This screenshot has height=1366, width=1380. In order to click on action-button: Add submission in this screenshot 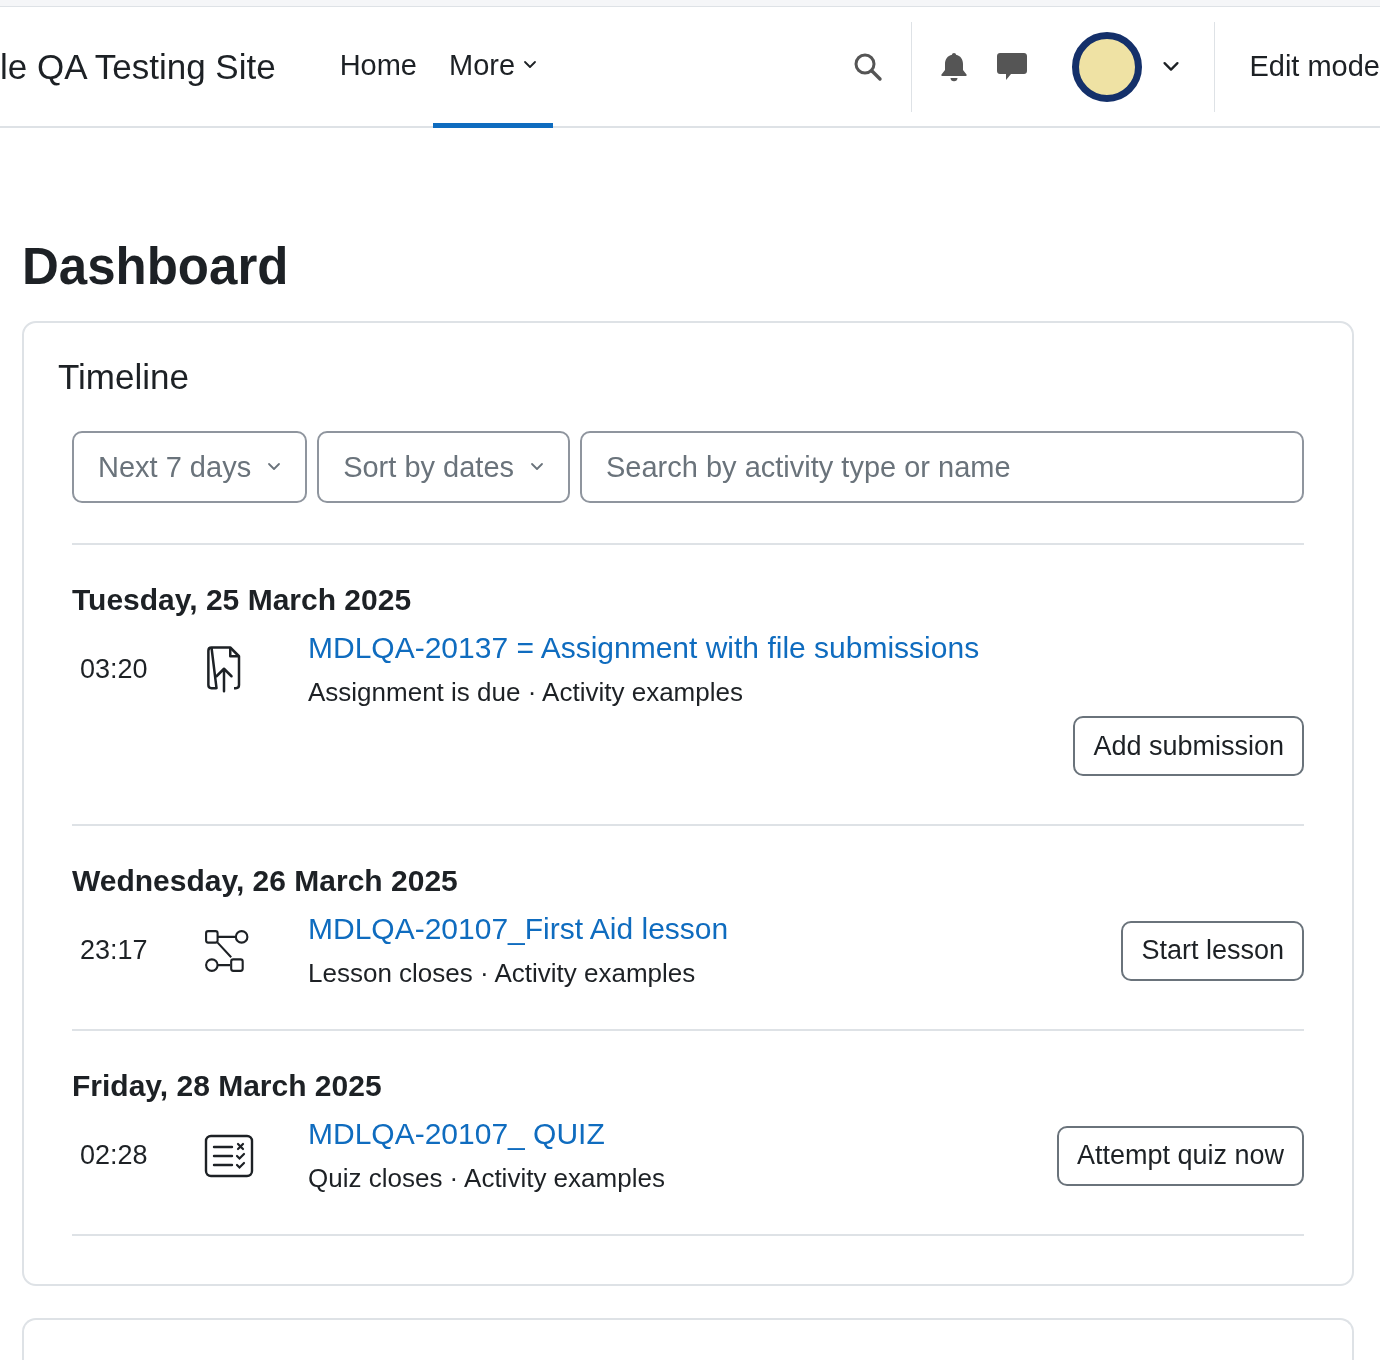, I will do `click(1188, 746)`.